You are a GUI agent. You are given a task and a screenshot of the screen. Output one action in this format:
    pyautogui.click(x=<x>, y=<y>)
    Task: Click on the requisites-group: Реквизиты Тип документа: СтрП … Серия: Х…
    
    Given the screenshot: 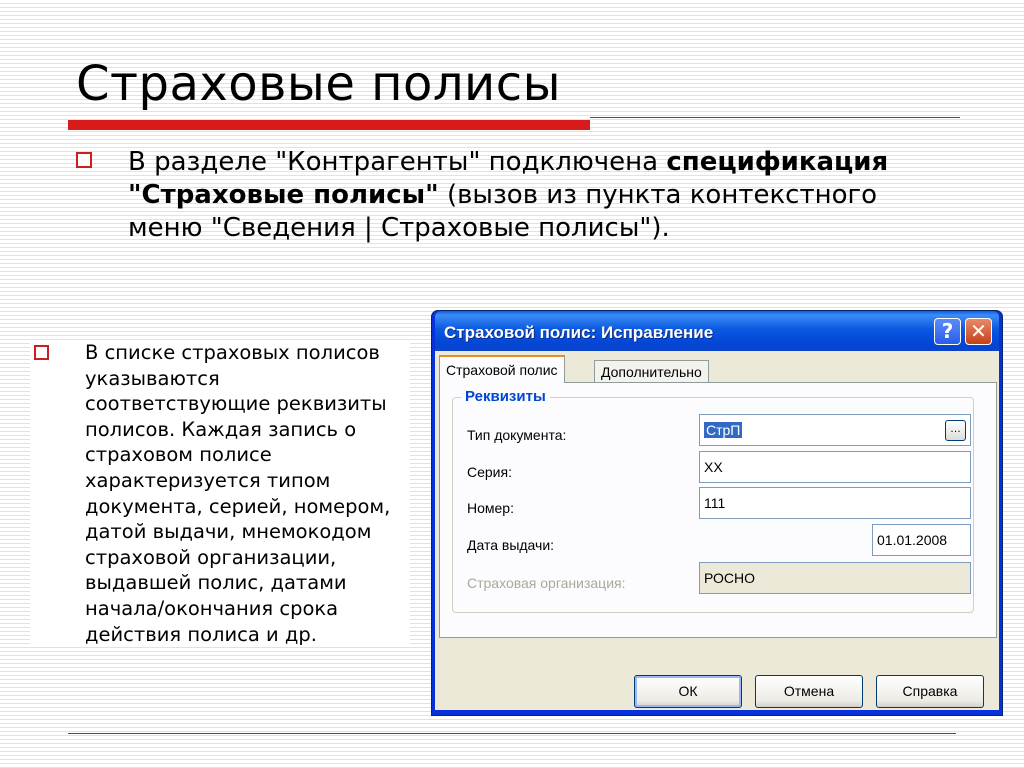 What is the action you would take?
    pyautogui.click(x=713, y=500)
    